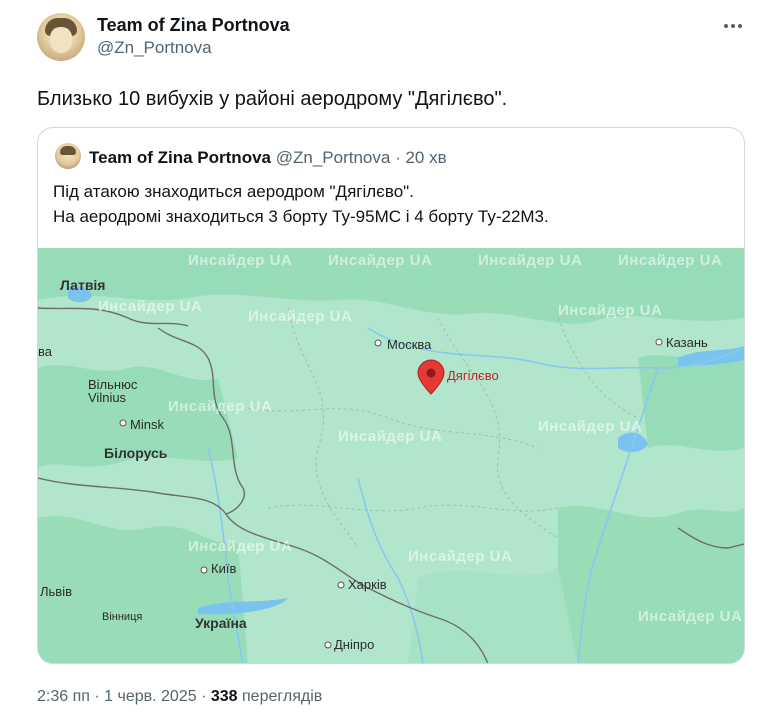  I want to click on map-label-moscow: Москва, so click(409, 344).